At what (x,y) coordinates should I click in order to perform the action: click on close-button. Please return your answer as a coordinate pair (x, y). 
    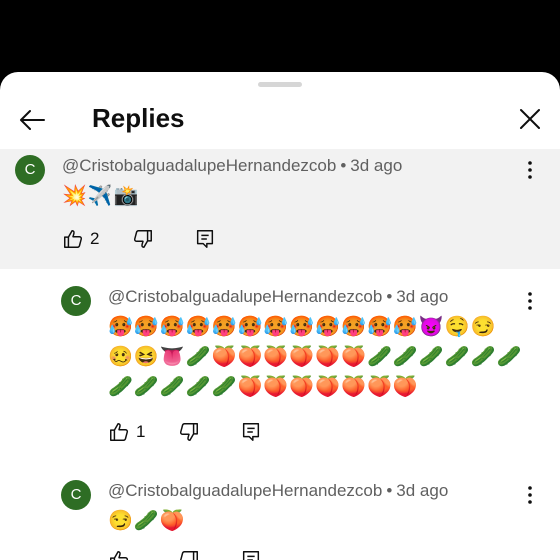
    Looking at the image, I should click on (530, 119).